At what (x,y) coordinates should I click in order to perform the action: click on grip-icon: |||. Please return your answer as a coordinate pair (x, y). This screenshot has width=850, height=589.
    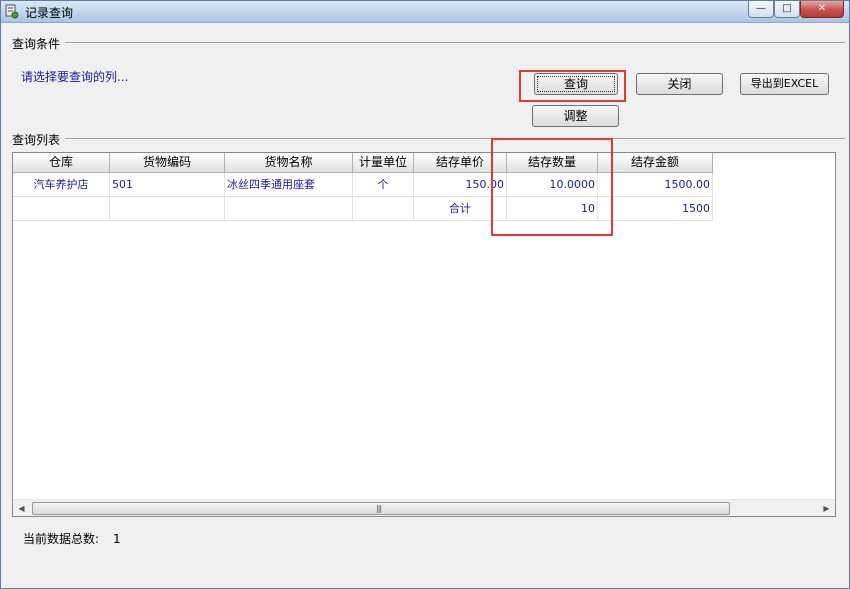
    Looking at the image, I should click on (379, 508).